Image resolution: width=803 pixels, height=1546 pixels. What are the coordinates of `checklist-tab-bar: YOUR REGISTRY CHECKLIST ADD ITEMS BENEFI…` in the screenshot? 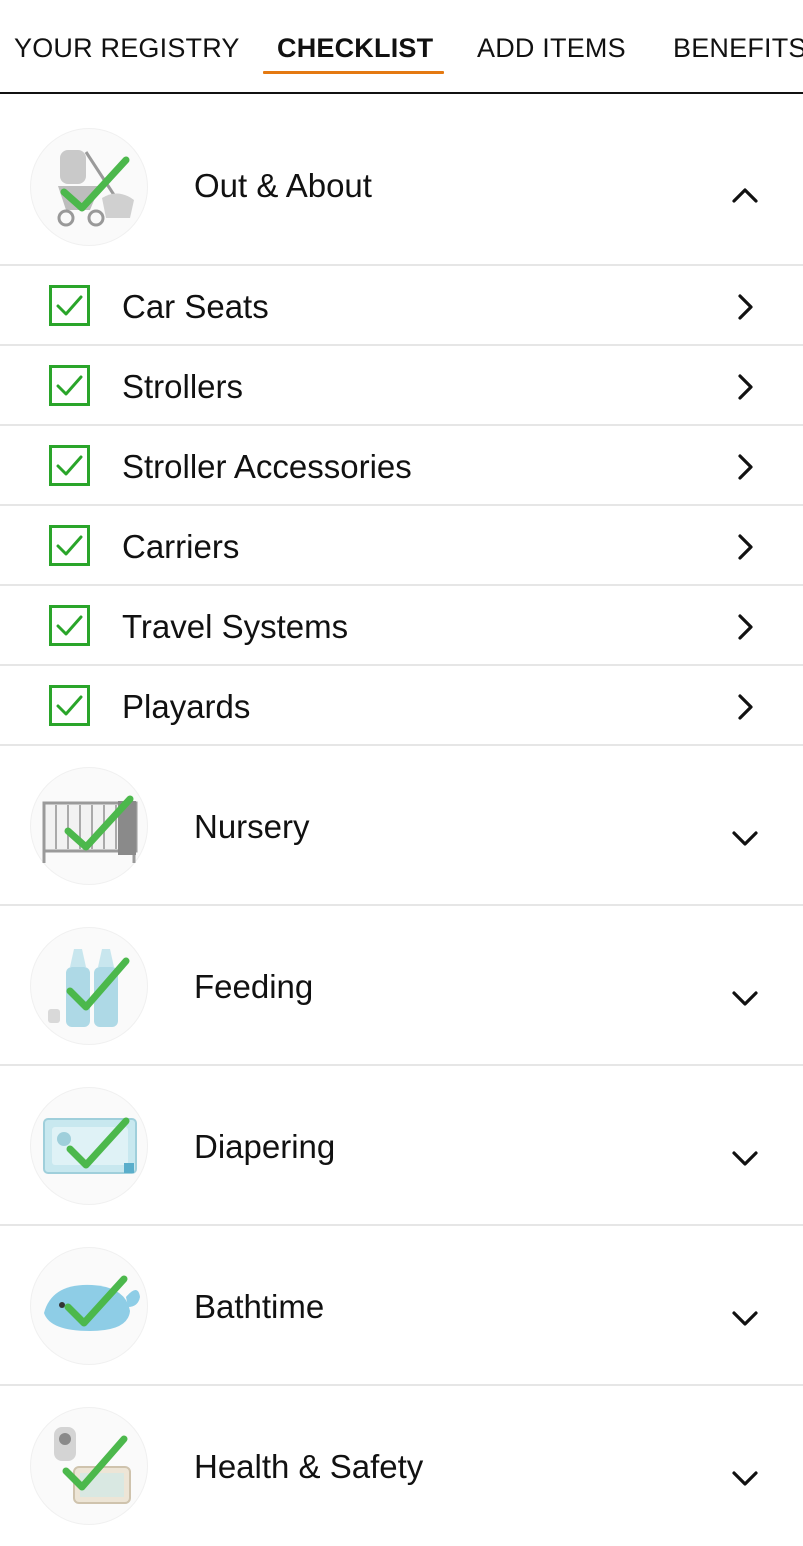 It's located at (401, 47).